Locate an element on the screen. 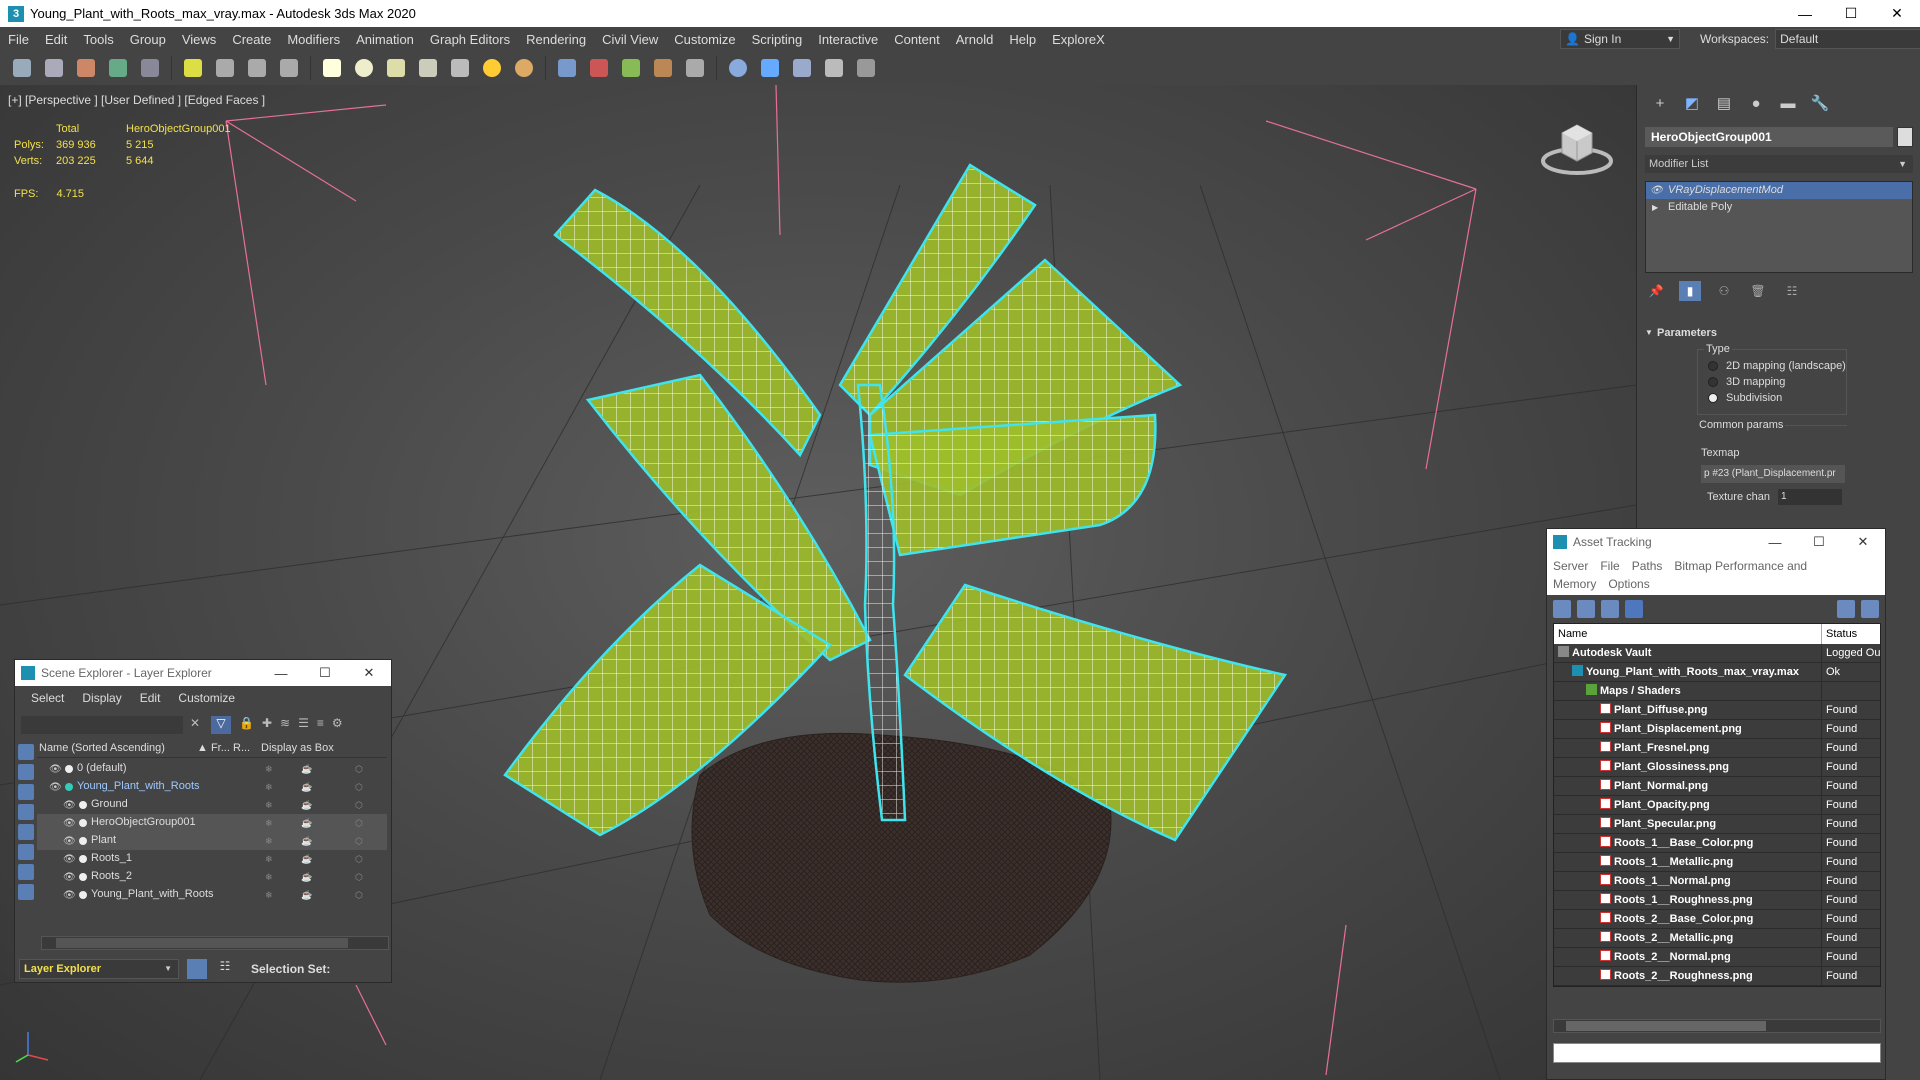 The image size is (1920, 1080). se-menu-edit: Edit is located at coordinates (150, 698).